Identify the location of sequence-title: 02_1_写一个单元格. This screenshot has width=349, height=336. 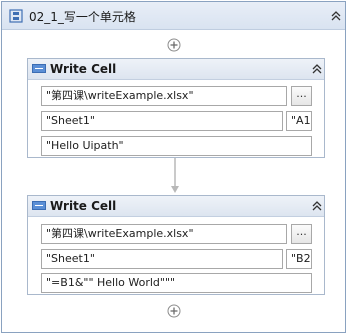
(82, 17).